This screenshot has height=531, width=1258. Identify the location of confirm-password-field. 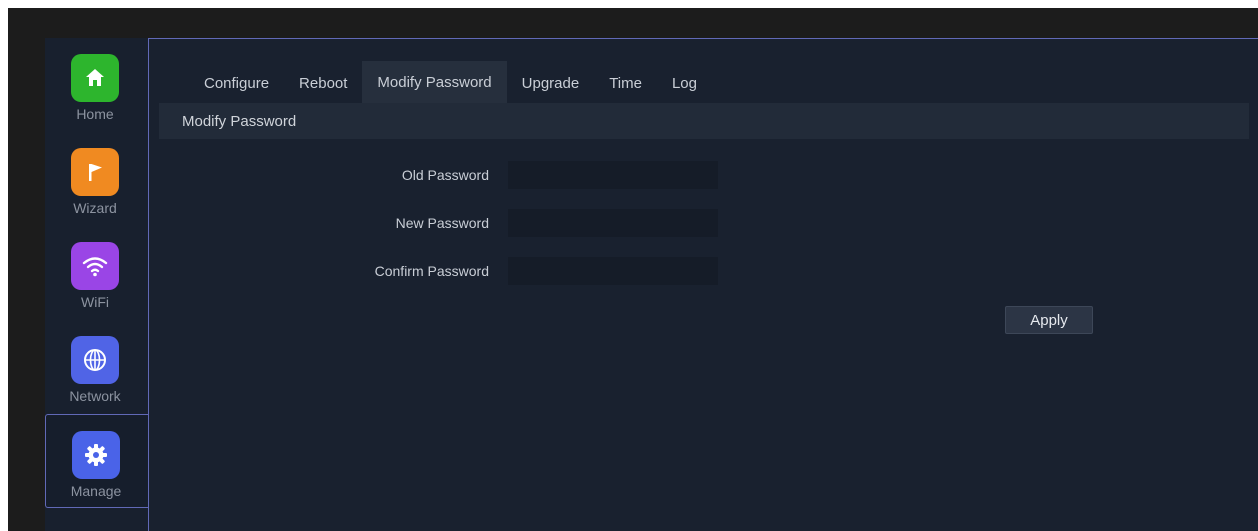
(613, 271).